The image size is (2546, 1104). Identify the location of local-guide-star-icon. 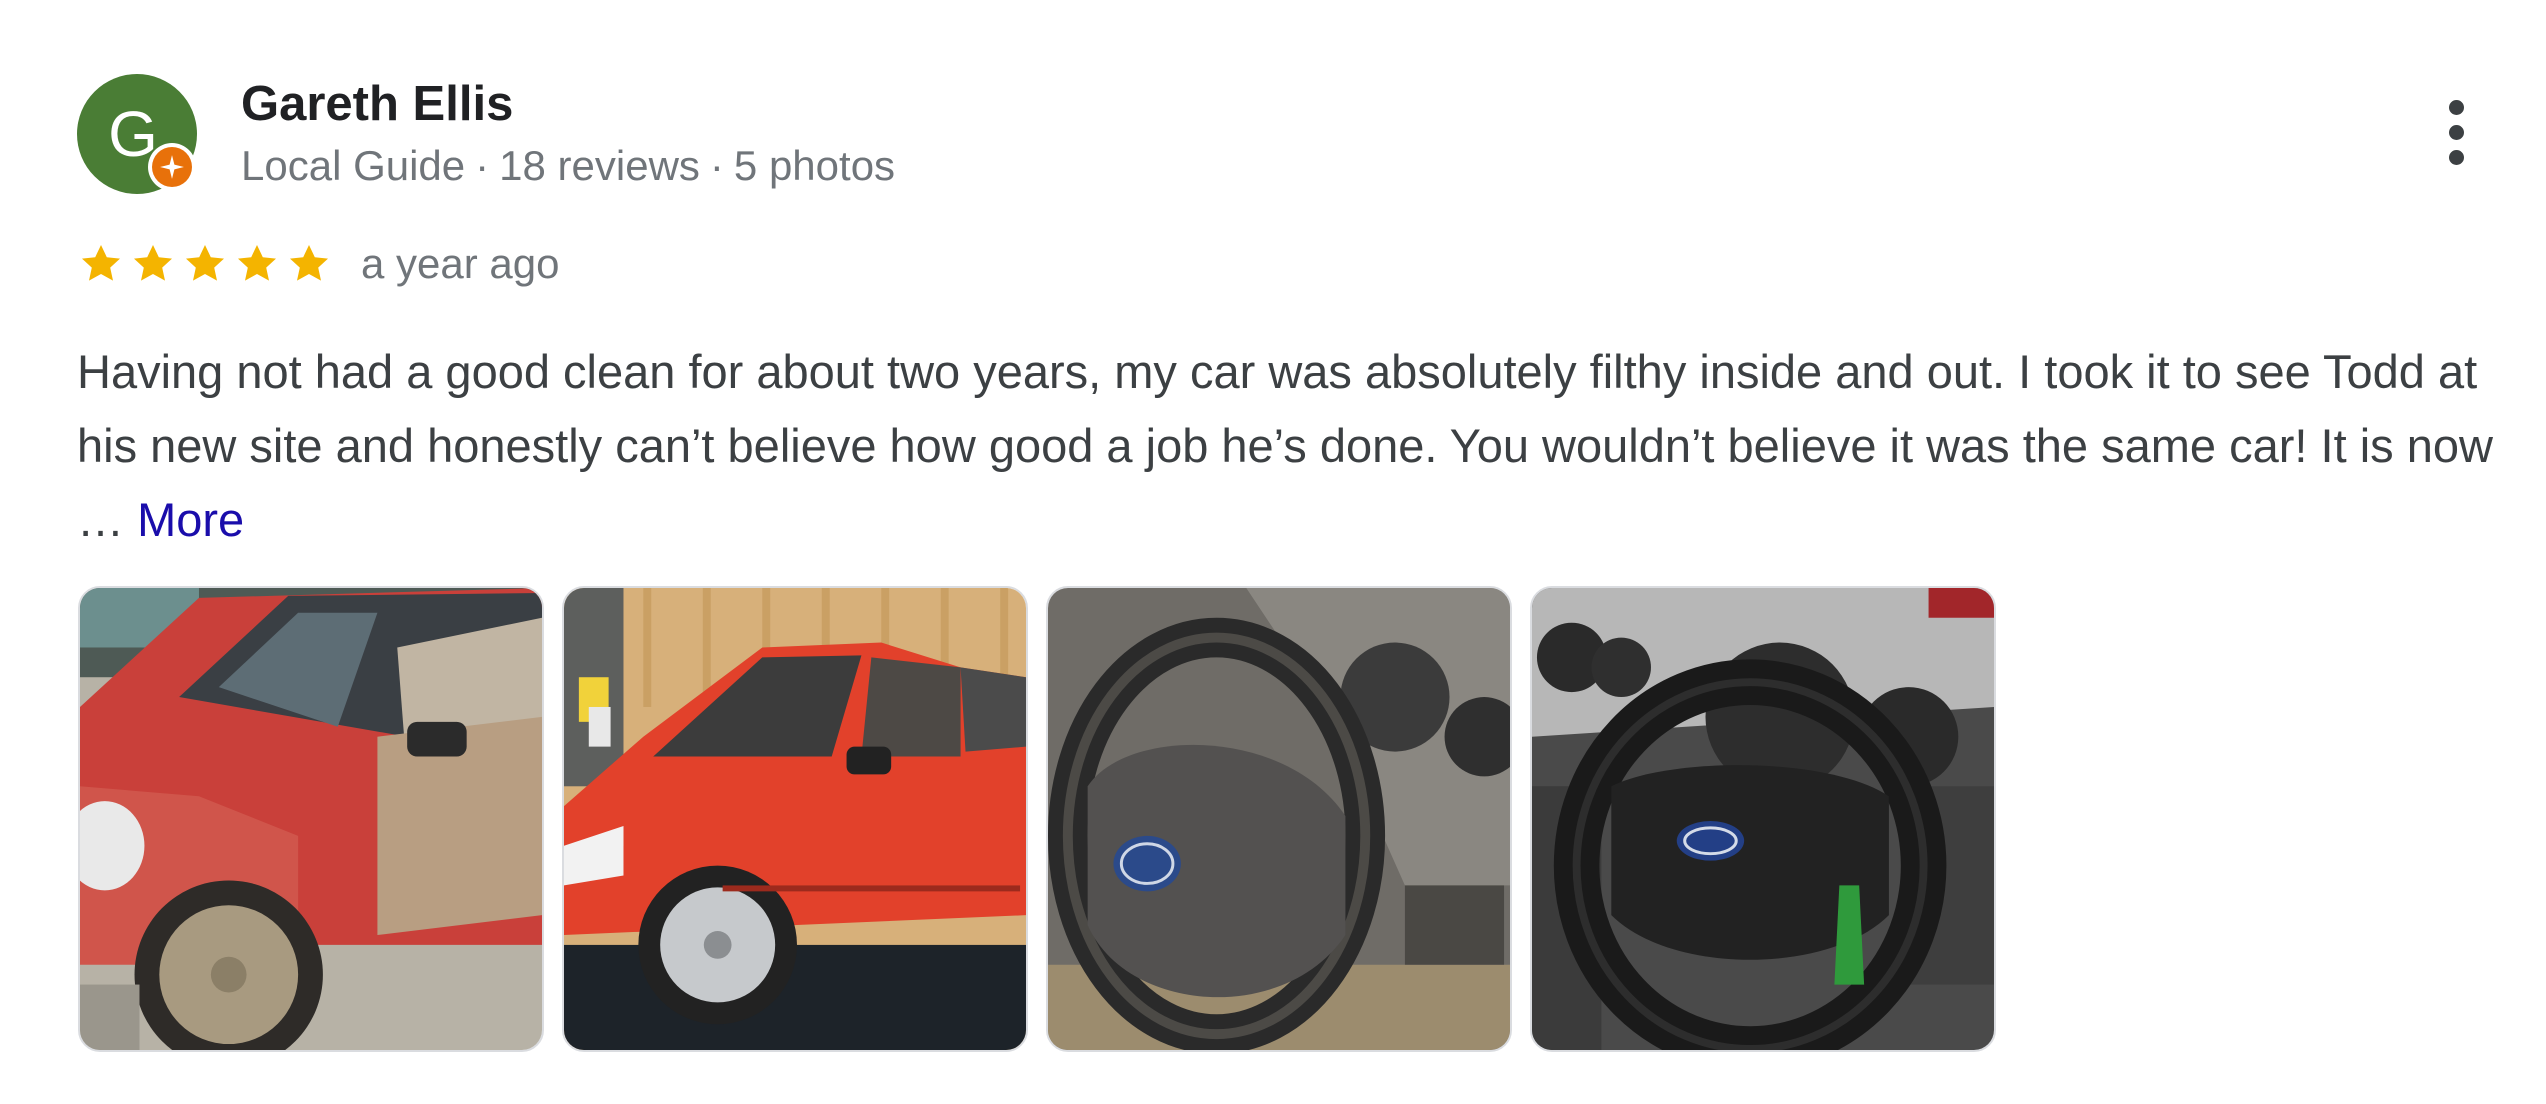
(172, 167).